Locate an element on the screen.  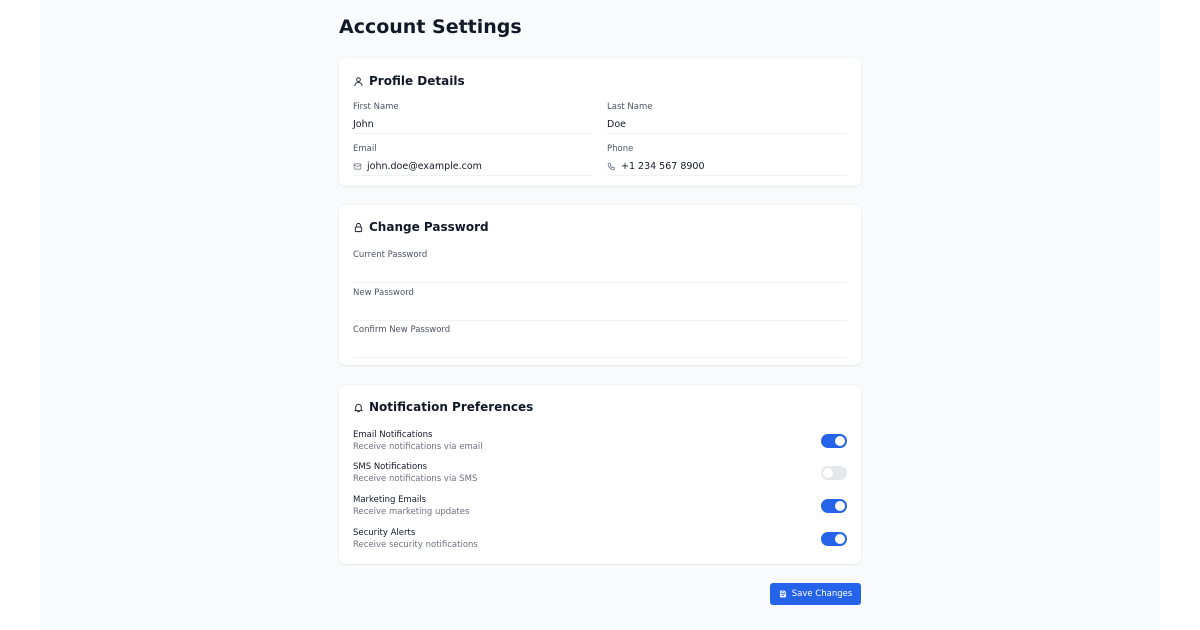
confirm-password-field: Confirm New Password is located at coordinates (600, 341).